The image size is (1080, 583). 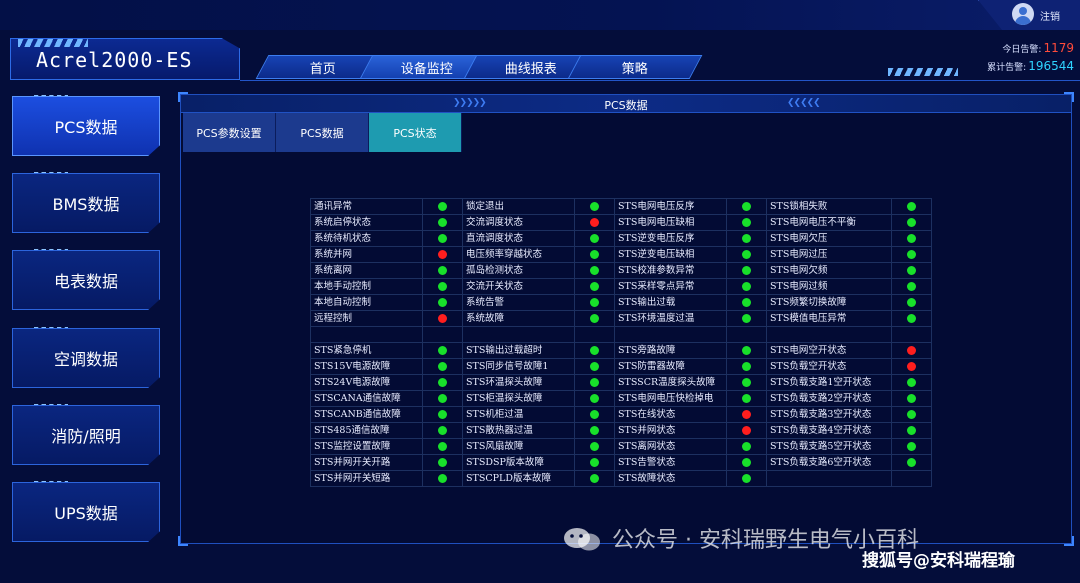 What do you see at coordinates (829, 206) in the screenshot?
I see `status-label: STS锁相失败` at bounding box center [829, 206].